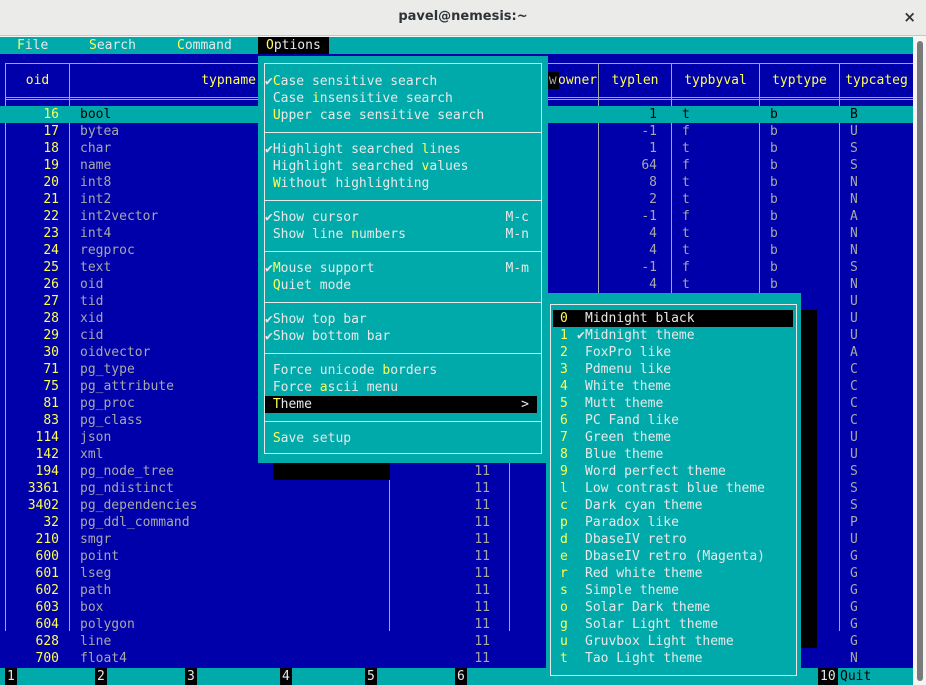 This screenshot has height=685, width=926. I want to click on fkey-5: 5, so click(371, 676).